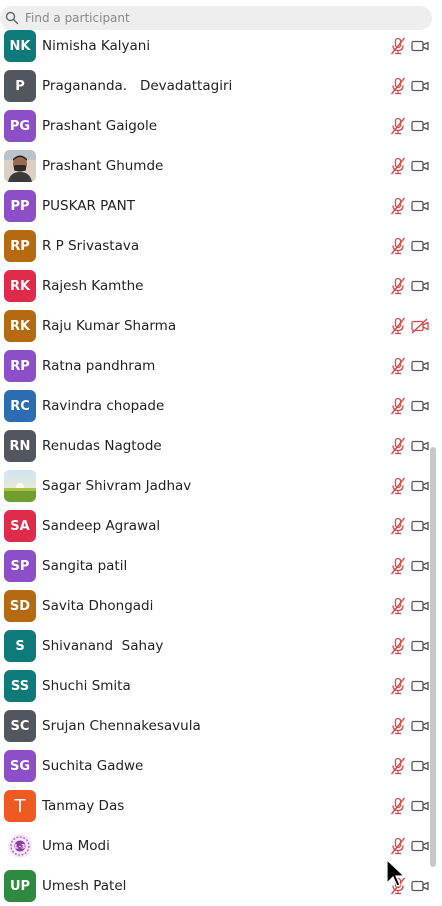 This screenshot has height=906, width=442. Describe the element at coordinates (215, 446) in the screenshot. I see `participant-row: RN Renudas Nagtode` at that location.